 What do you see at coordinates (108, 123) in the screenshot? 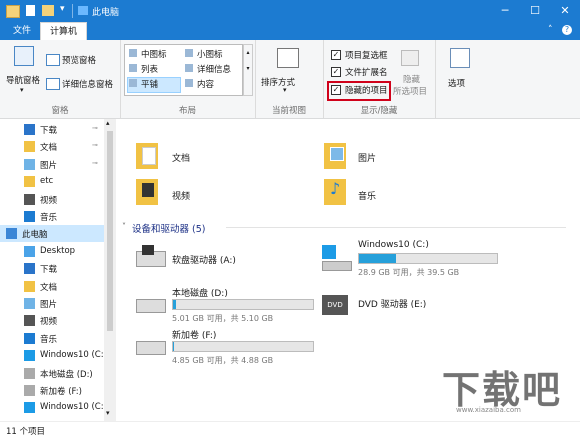
I see `scroll-up-icon: ▴` at bounding box center [108, 123].